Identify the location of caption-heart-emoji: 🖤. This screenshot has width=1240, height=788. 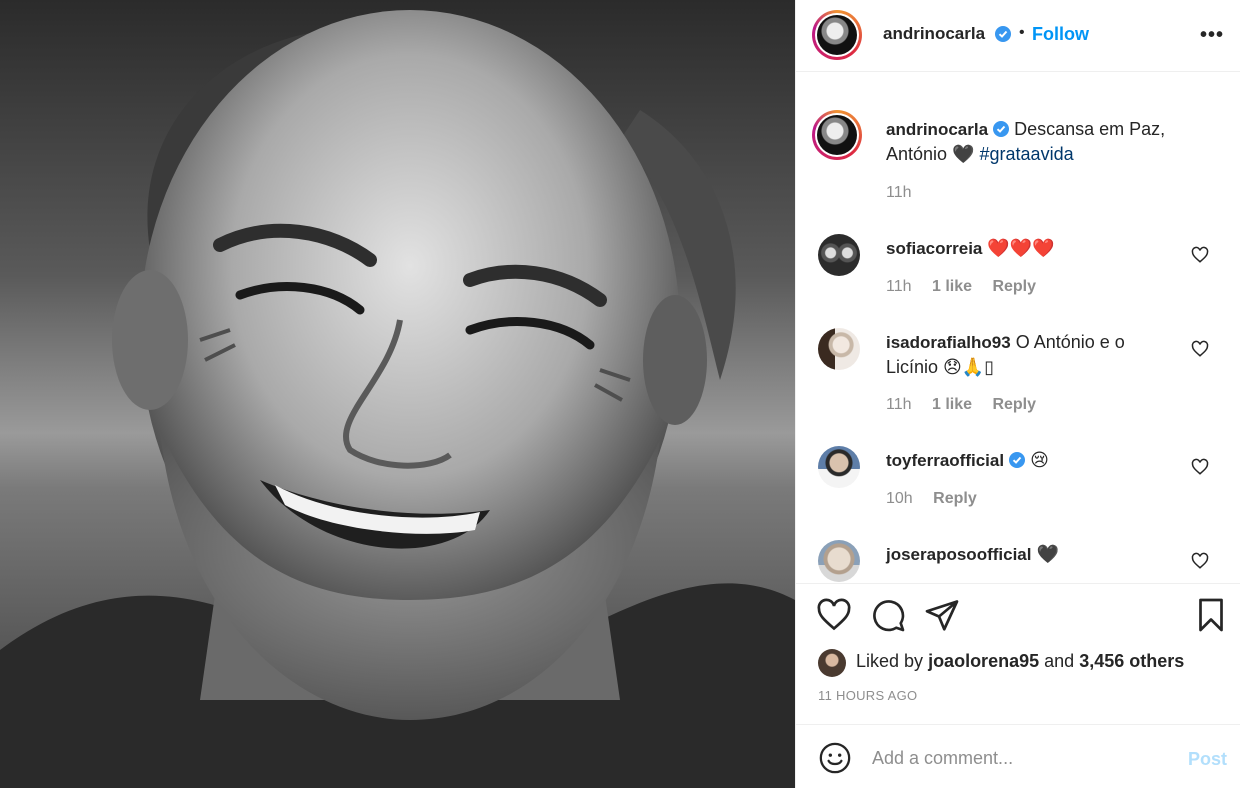
(963, 154).